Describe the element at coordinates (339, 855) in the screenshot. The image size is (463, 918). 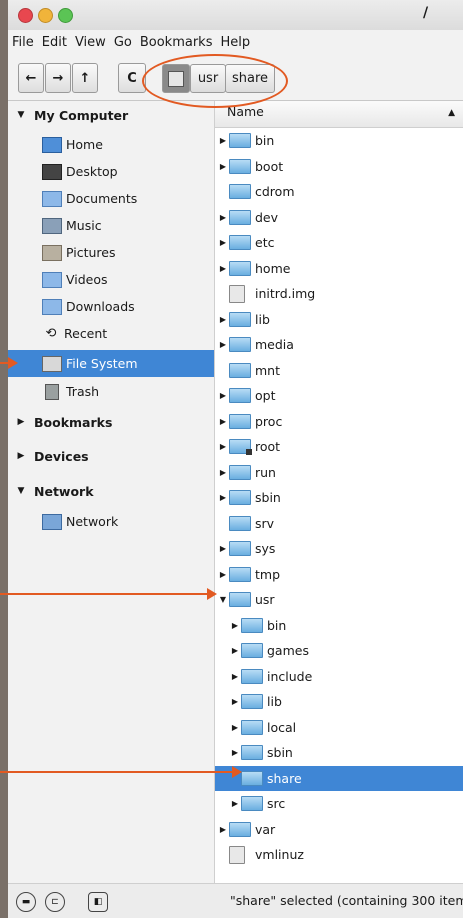
I see `file-row: vmlinuz` at that location.